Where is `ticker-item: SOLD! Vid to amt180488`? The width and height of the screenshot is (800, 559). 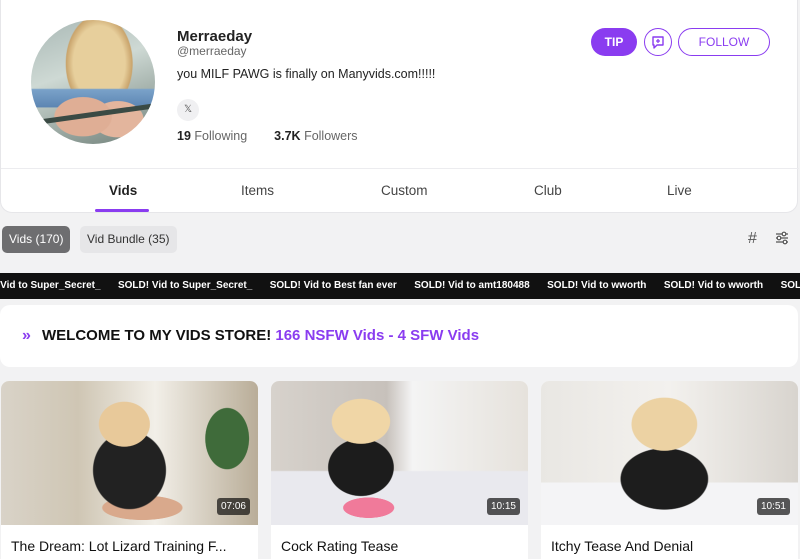
ticker-item: SOLD! Vid to amt180488 is located at coordinates (472, 285).